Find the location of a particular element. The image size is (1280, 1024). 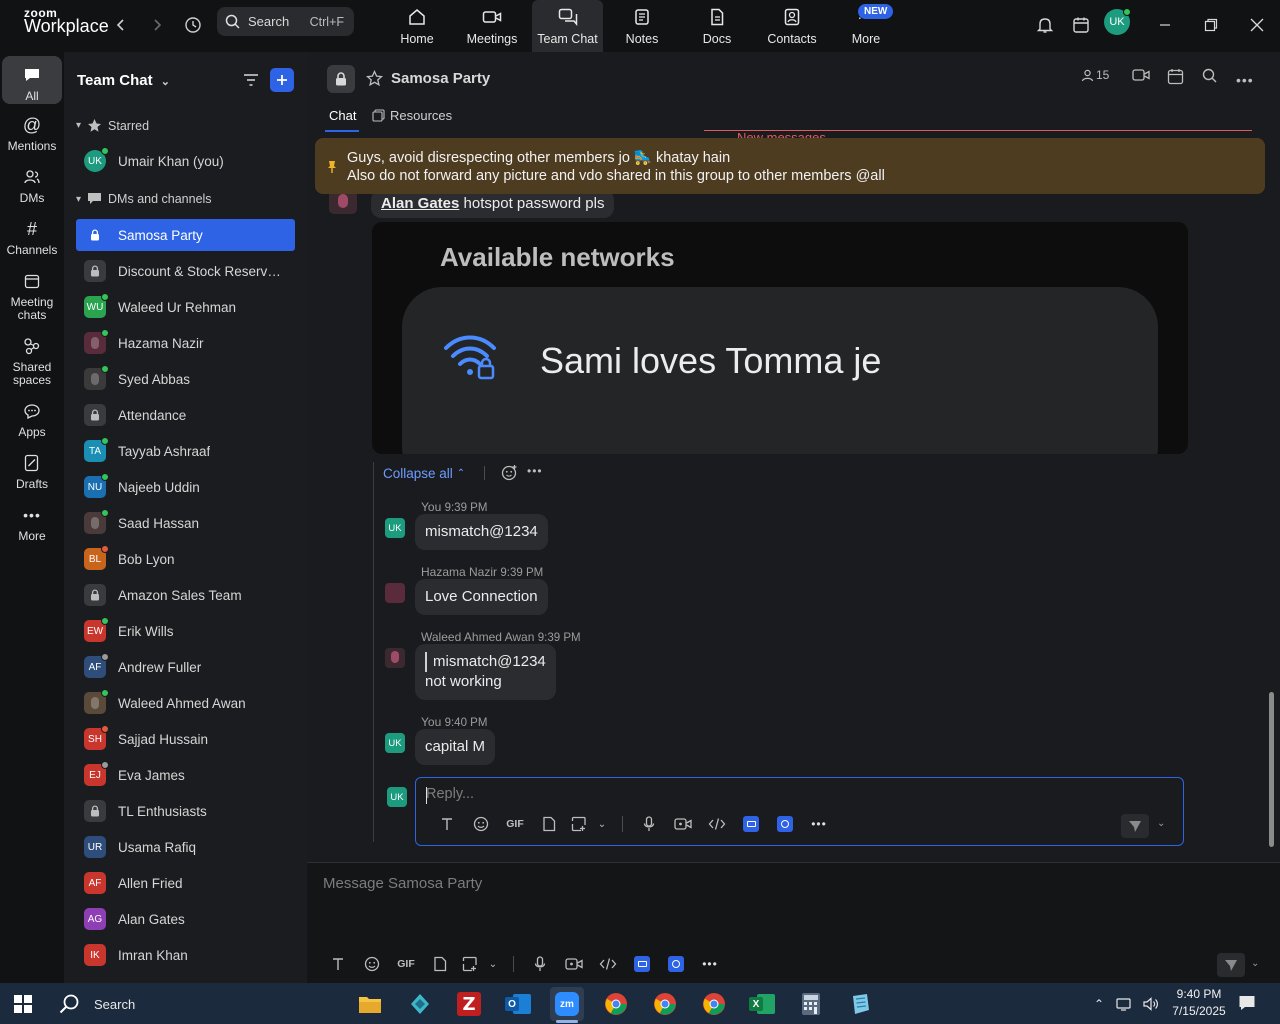

sidebar-item: UR Usama Rafiq is located at coordinates (185, 847).